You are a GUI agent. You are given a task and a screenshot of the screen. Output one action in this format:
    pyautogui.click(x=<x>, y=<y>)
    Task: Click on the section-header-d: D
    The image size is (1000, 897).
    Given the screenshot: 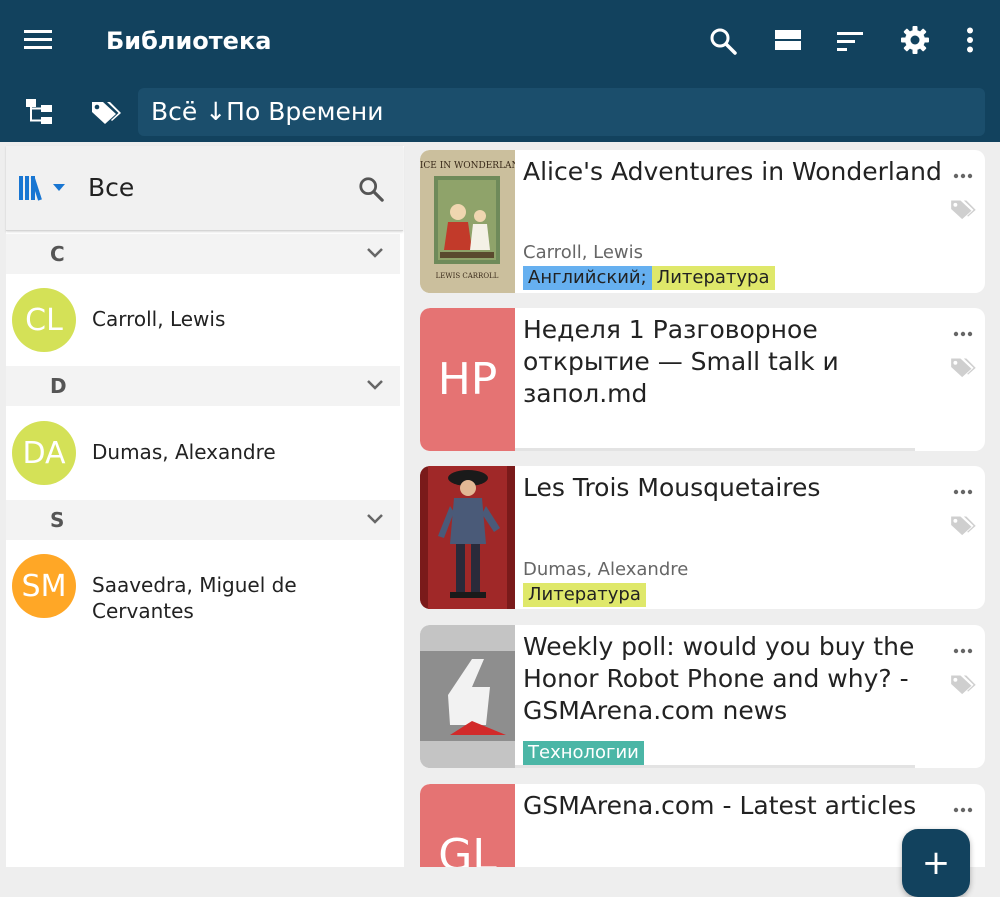 What is the action you would take?
    pyautogui.click(x=203, y=386)
    